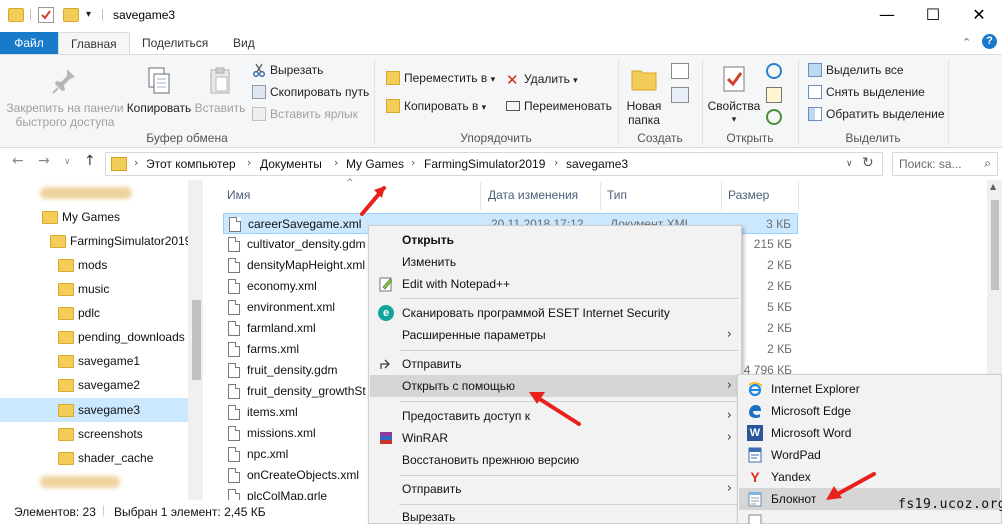  What do you see at coordinates (375, 164) in the screenshot?
I see `breadcrumb-my-games: My Games` at bounding box center [375, 164].